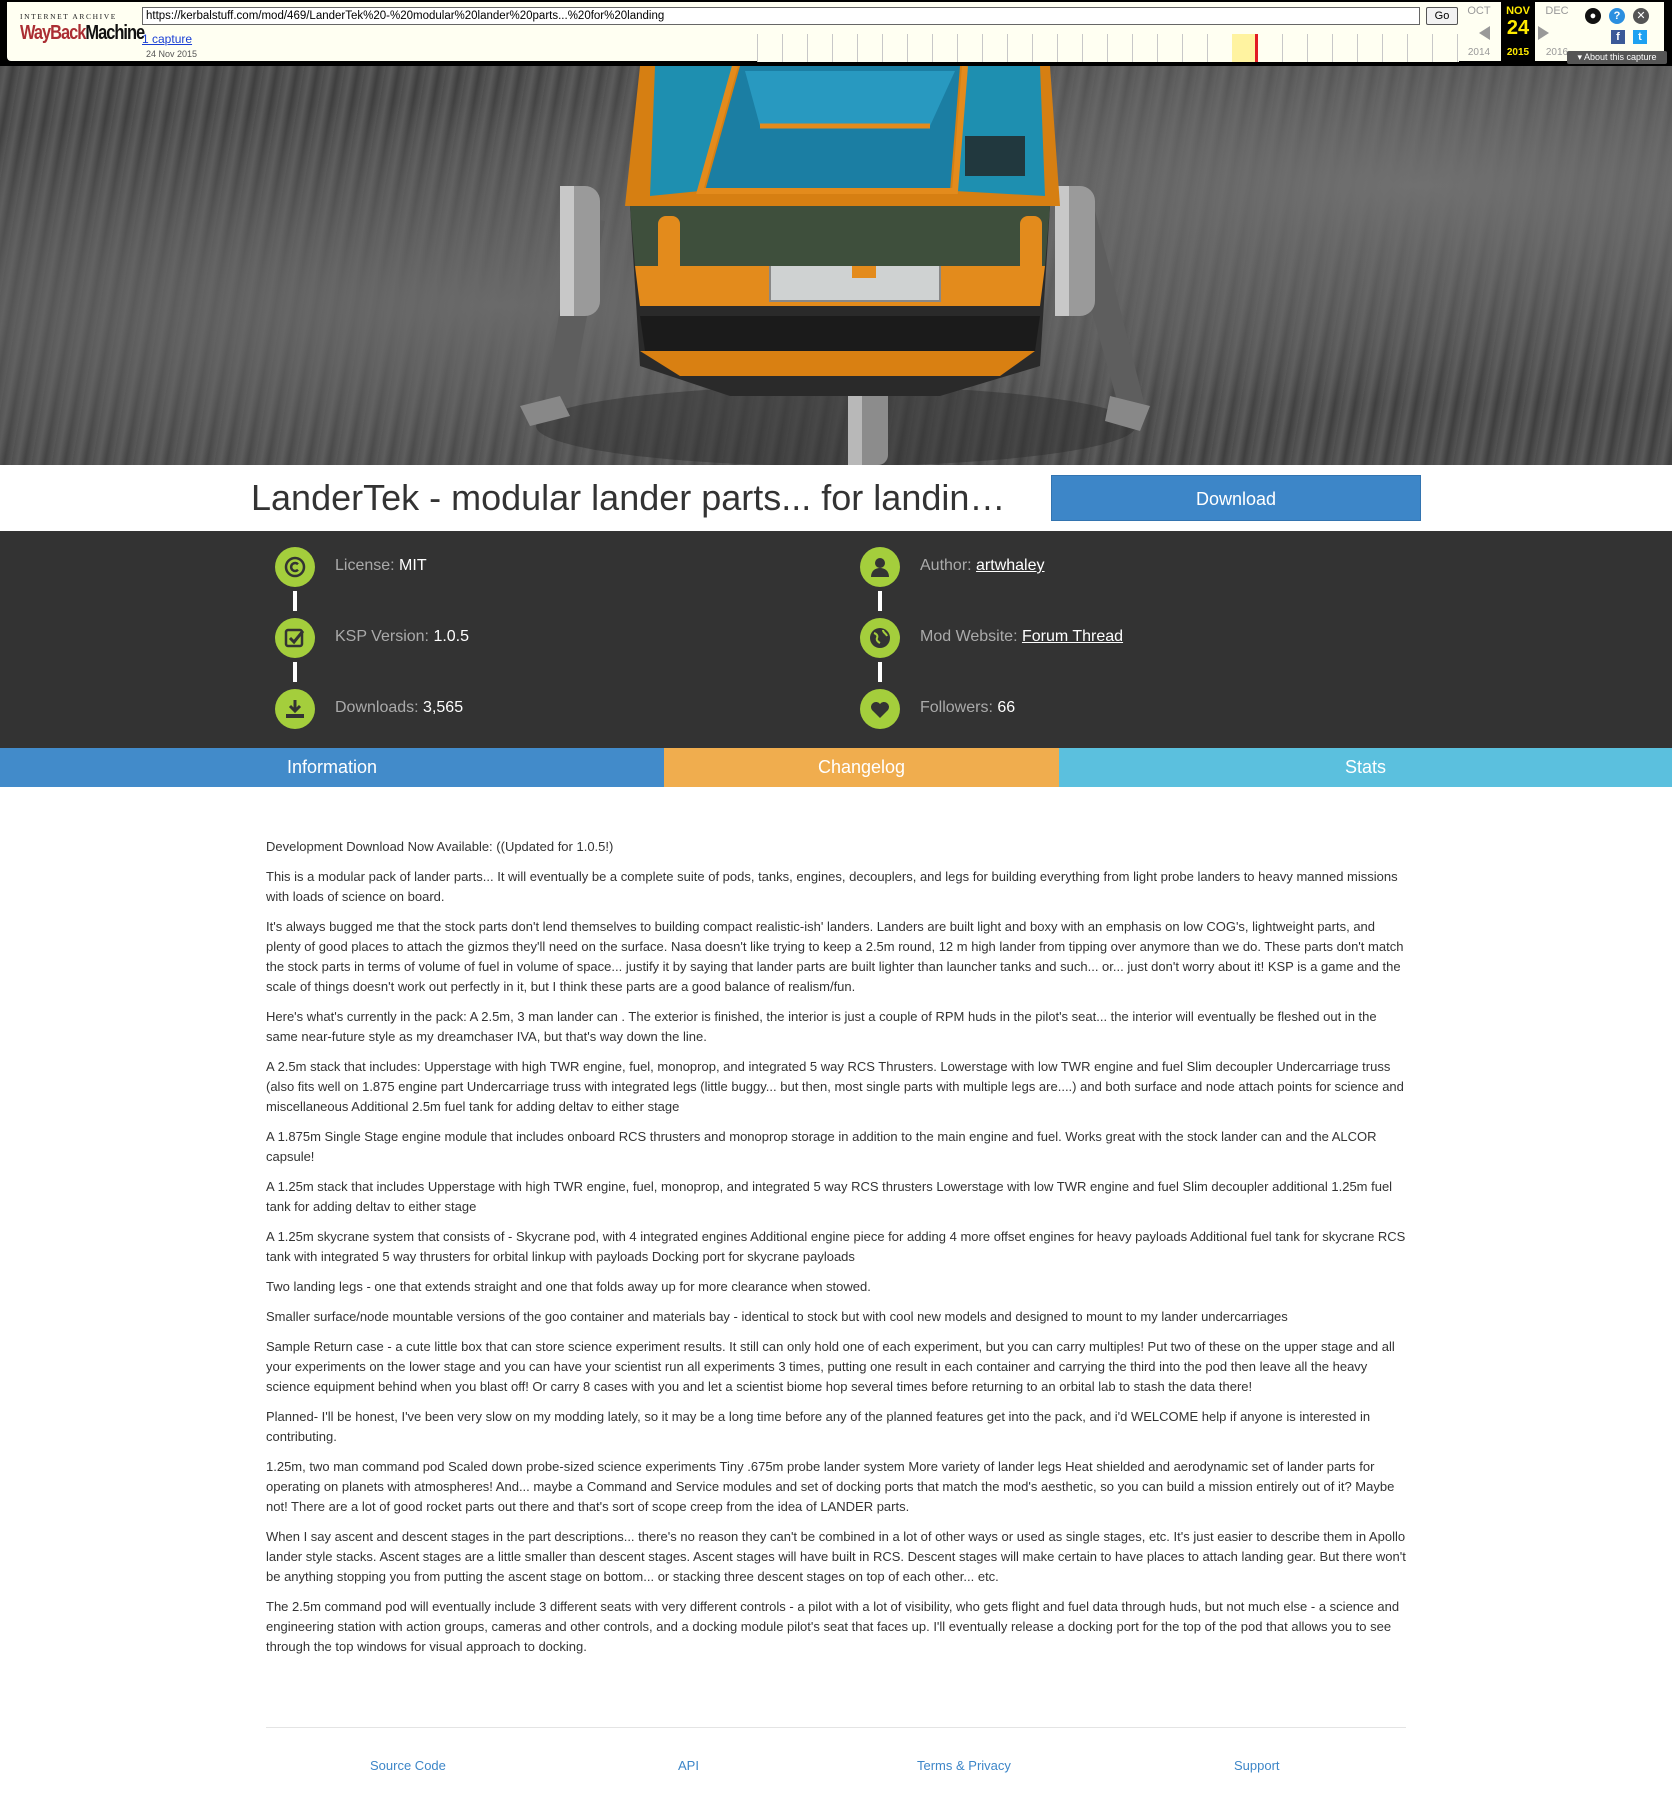  Describe the element at coordinates (1518, 32) in the screenshot. I see `month-current: NOV 24 2015` at that location.